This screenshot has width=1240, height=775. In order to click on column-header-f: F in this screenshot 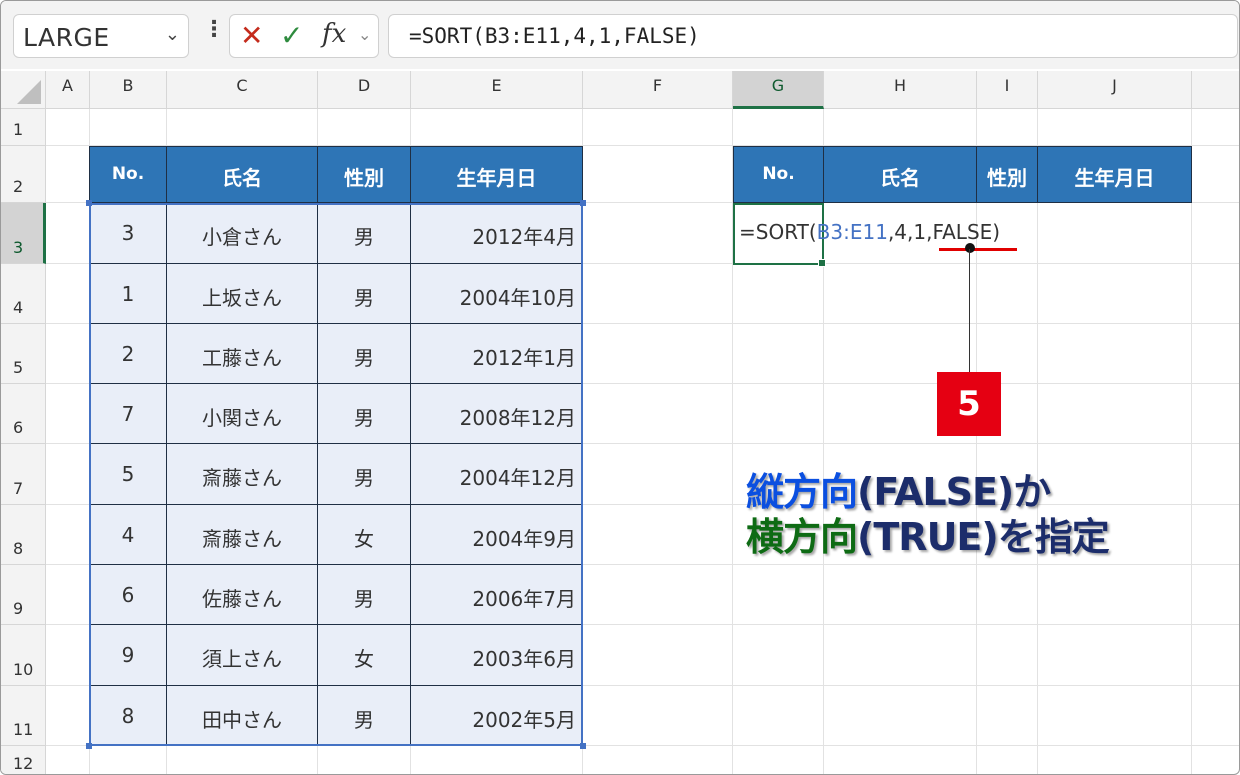, I will do `click(658, 90)`.